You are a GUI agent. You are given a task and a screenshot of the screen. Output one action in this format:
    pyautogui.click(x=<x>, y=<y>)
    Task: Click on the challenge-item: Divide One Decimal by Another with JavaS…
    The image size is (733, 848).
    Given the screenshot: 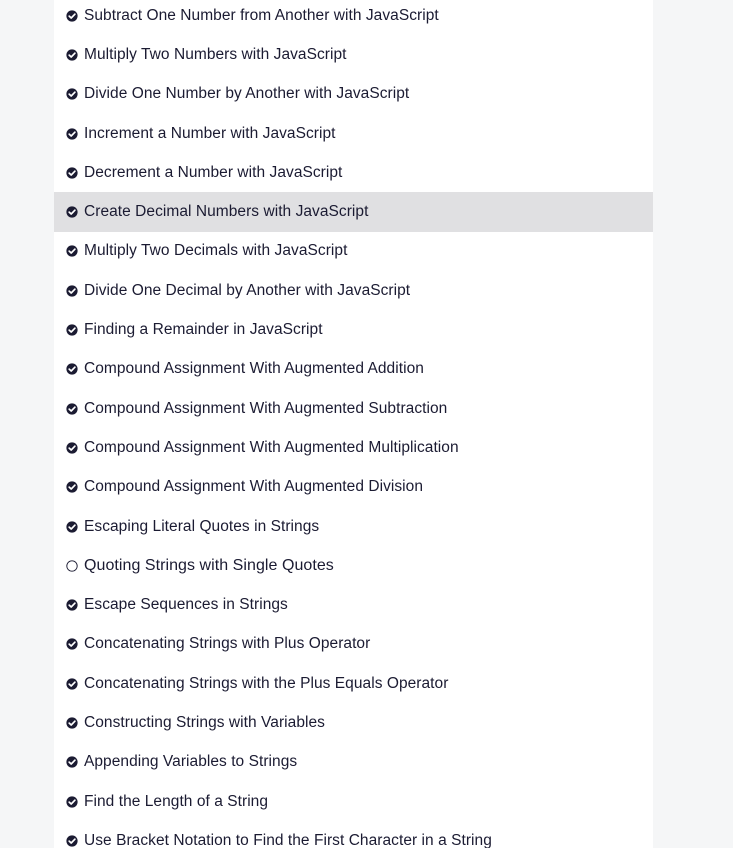 What is the action you would take?
    pyautogui.click(x=353, y=290)
    